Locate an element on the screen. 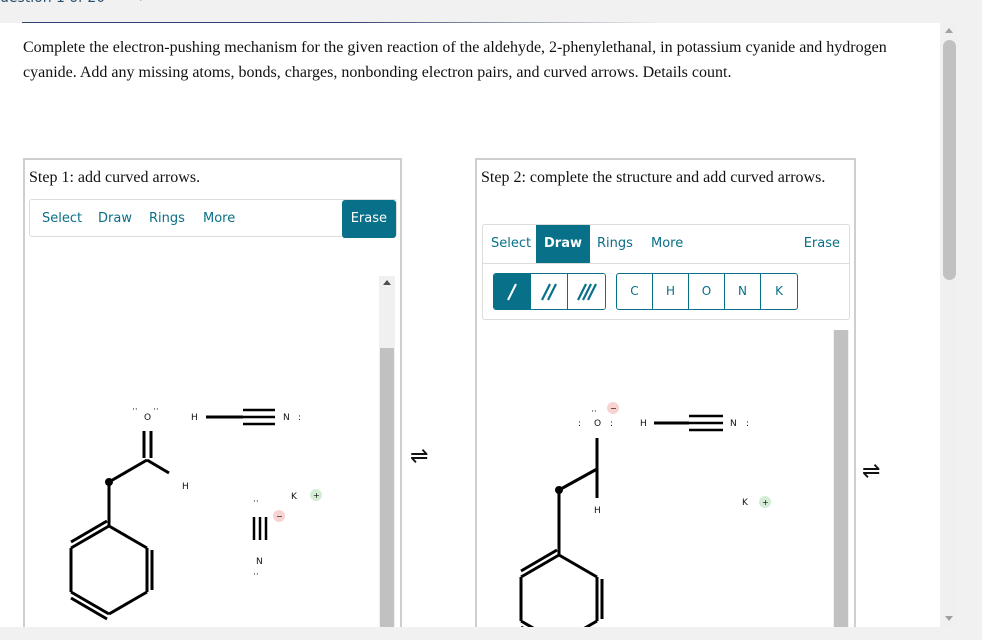 Image resolution: width=982 pixels, height=640 pixels. step2-scroll-thumb is located at coordinates (841, 478).